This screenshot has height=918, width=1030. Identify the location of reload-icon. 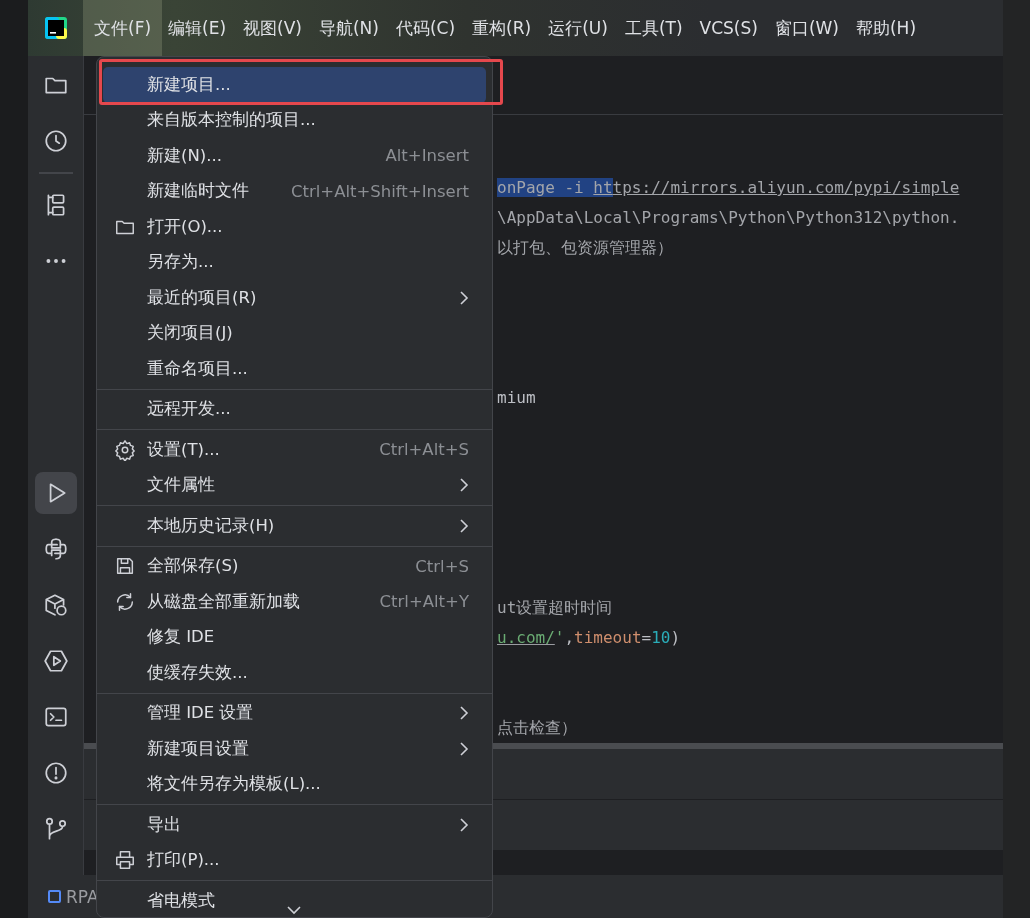
(125, 601).